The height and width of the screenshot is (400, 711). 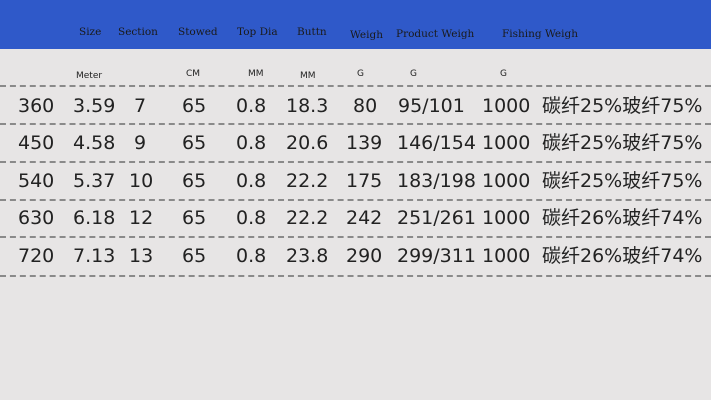 What do you see at coordinates (540, 34) in the screenshot?
I see `column-header-fishing-weigh: Fishing Weigh` at bounding box center [540, 34].